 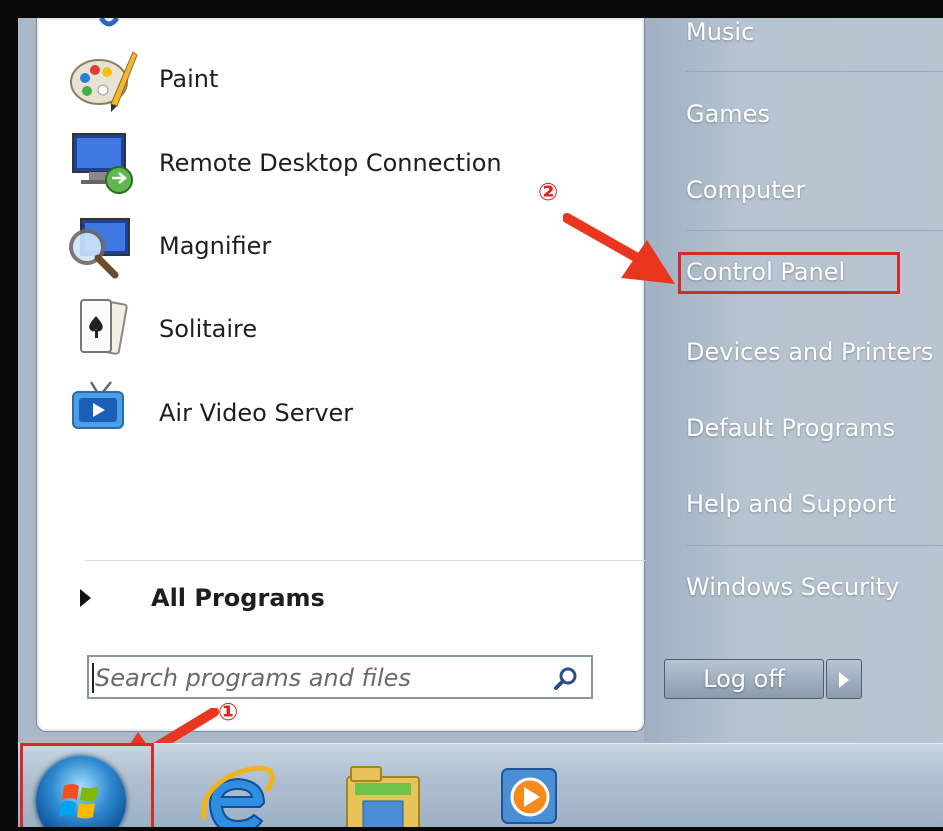 What do you see at coordinates (792, 587) in the screenshot?
I see `right-item-windows-security: Windows Security` at bounding box center [792, 587].